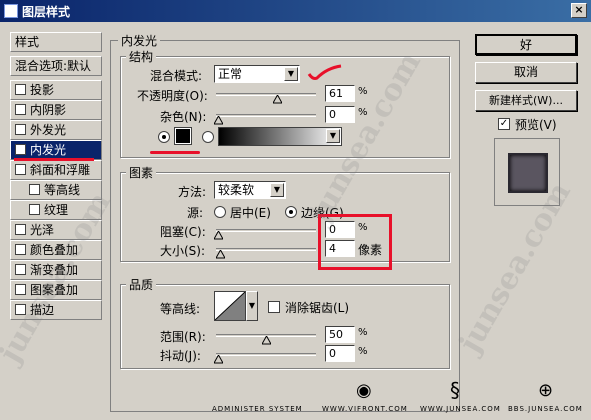  Describe the element at coordinates (218, 235) in the screenshot. I see `choke-slider-thumb` at that location.